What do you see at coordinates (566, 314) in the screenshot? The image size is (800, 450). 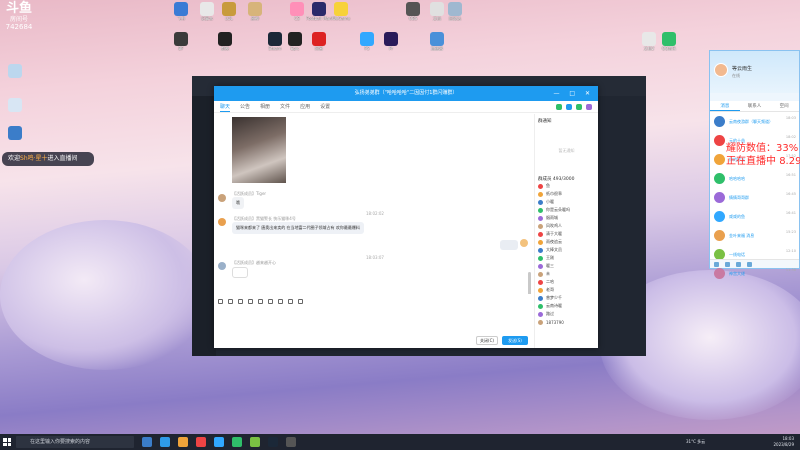 I see `member-item: 路过` at bounding box center [566, 314].